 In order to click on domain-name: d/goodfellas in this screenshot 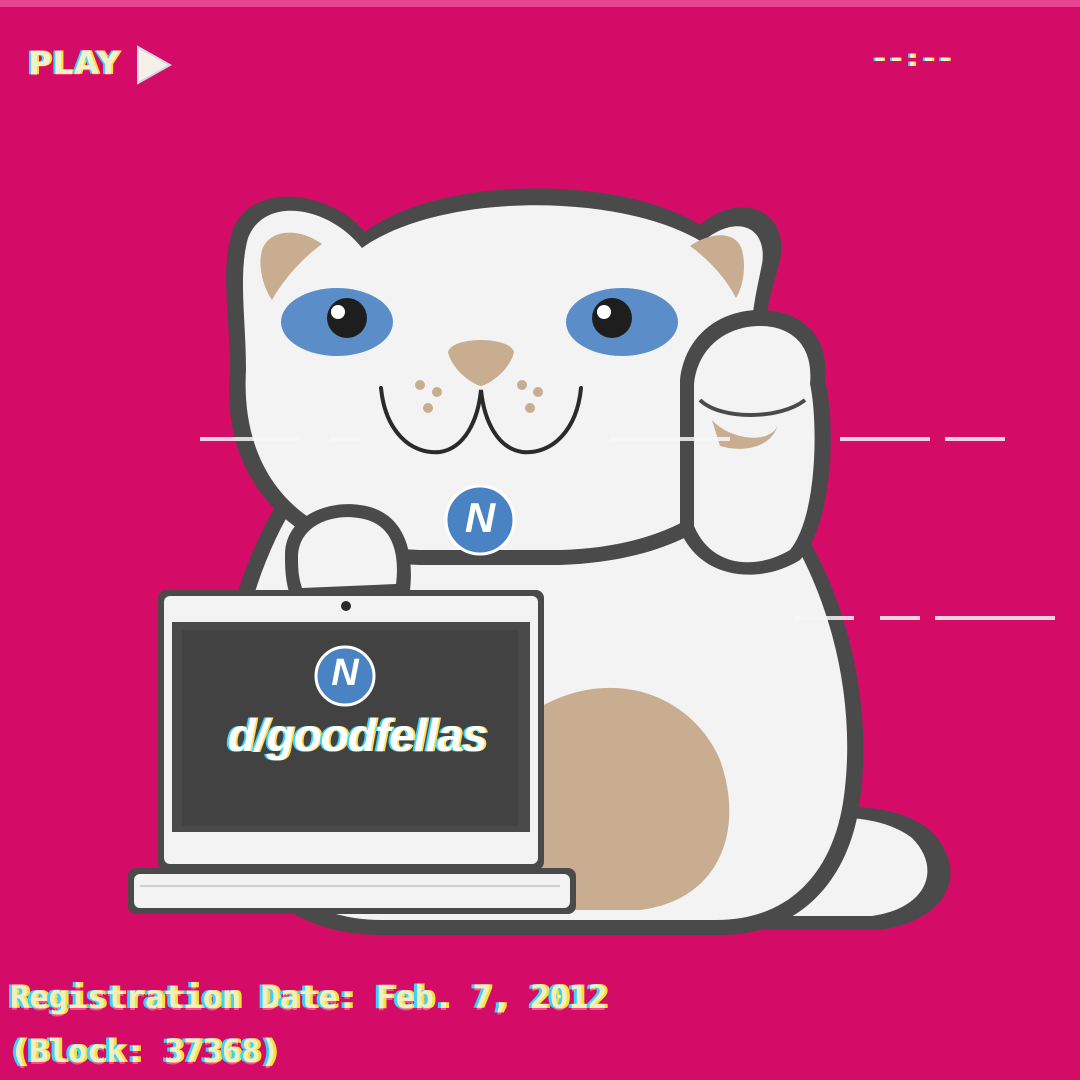, I will do `click(357, 735)`.